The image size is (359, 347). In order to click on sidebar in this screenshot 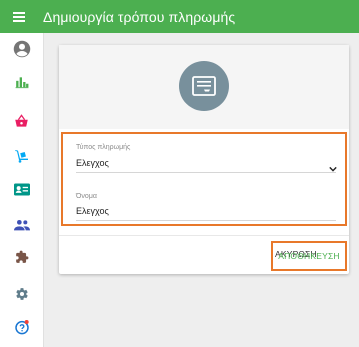, I will do `click(22, 190)`.